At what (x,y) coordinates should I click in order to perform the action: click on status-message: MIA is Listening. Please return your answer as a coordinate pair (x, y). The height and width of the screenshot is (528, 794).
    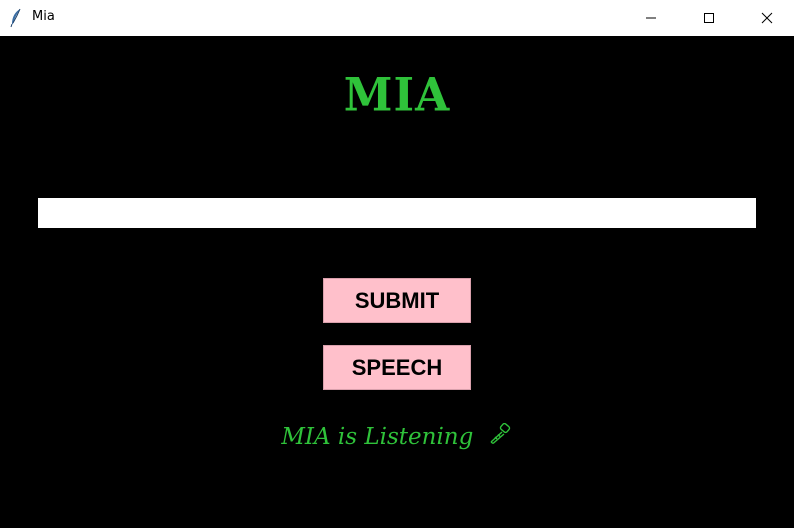
    Looking at the image, I should click on (397, 437).